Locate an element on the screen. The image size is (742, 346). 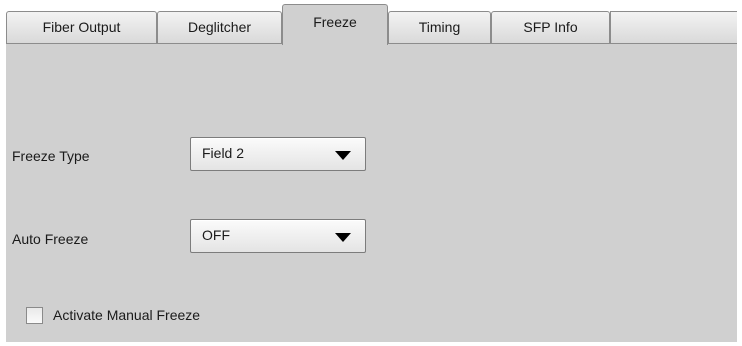
tab-sfp-info: SFP Info is located at coordinates (550, 27).